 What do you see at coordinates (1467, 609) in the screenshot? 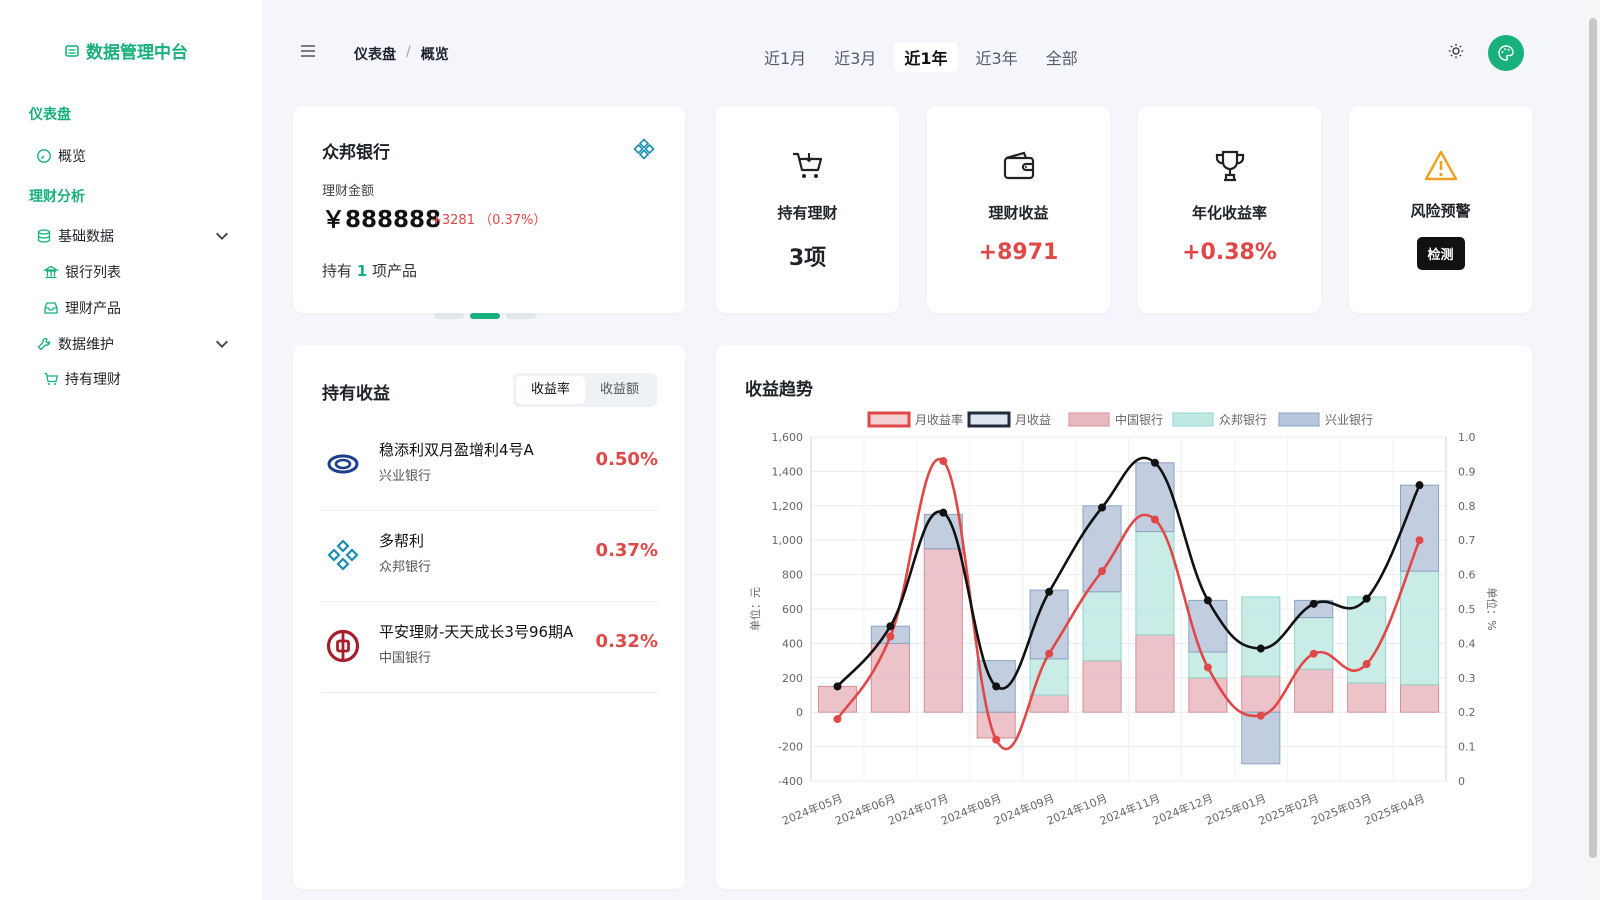
I see `y2-tick-label: 0.5` at bounding box center [1467, 609].